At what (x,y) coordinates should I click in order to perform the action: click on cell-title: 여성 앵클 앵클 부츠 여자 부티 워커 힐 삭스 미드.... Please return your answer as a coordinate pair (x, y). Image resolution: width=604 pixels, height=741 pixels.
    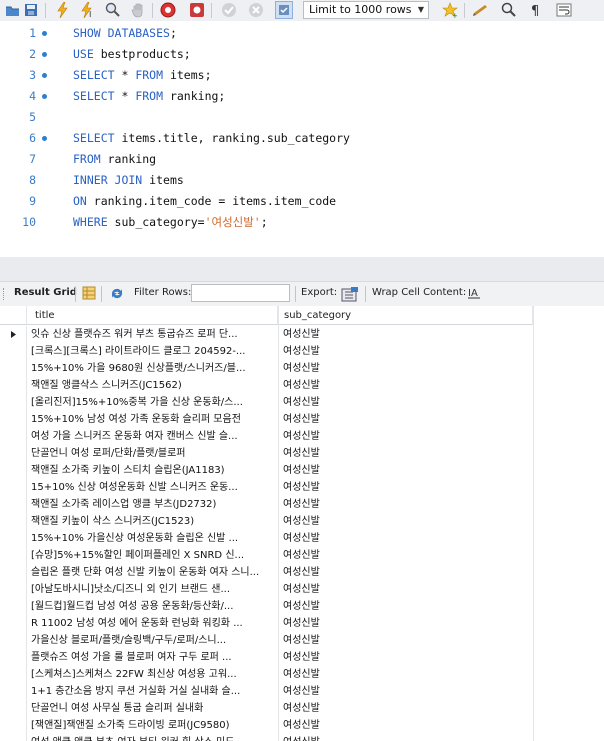
    Looking at the image, I should click on (154, 737).